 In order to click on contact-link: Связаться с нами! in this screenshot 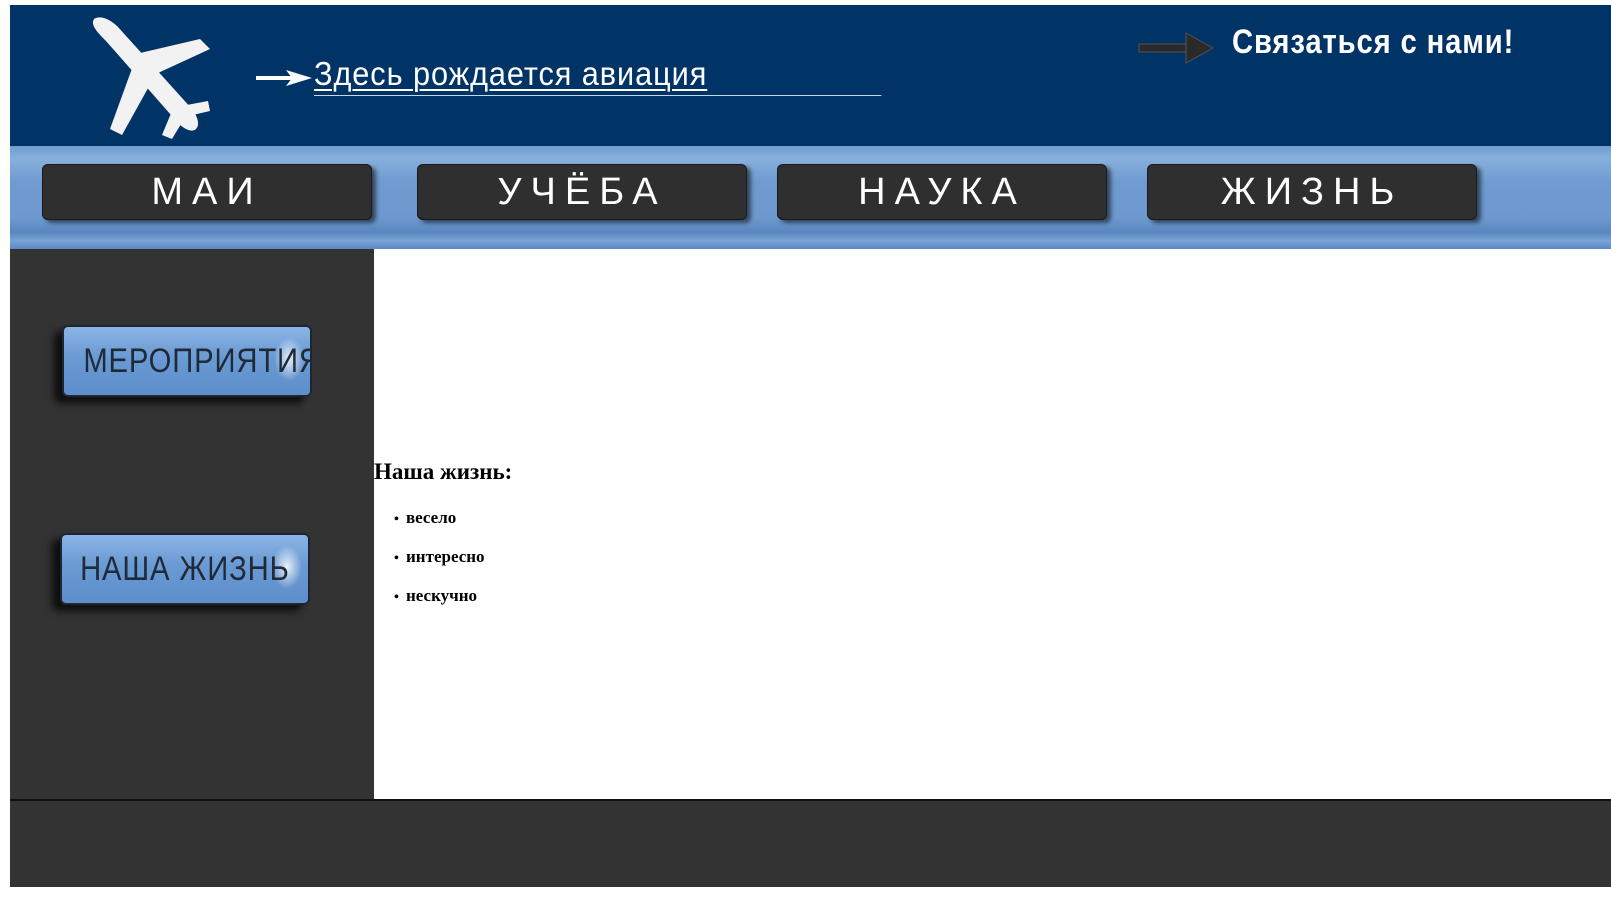, I will do `click(1373, 42)`.